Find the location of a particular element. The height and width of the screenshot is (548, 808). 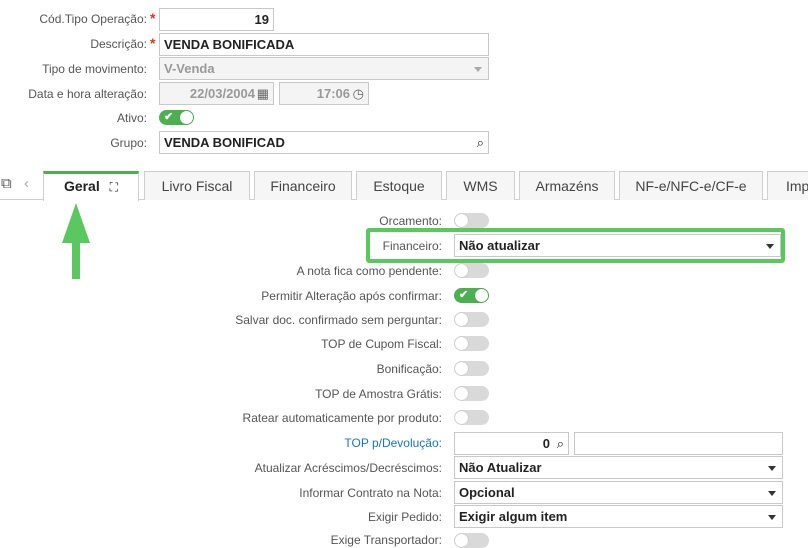

tab-financeiro: Financeiro is located at coordinates (303, 185).